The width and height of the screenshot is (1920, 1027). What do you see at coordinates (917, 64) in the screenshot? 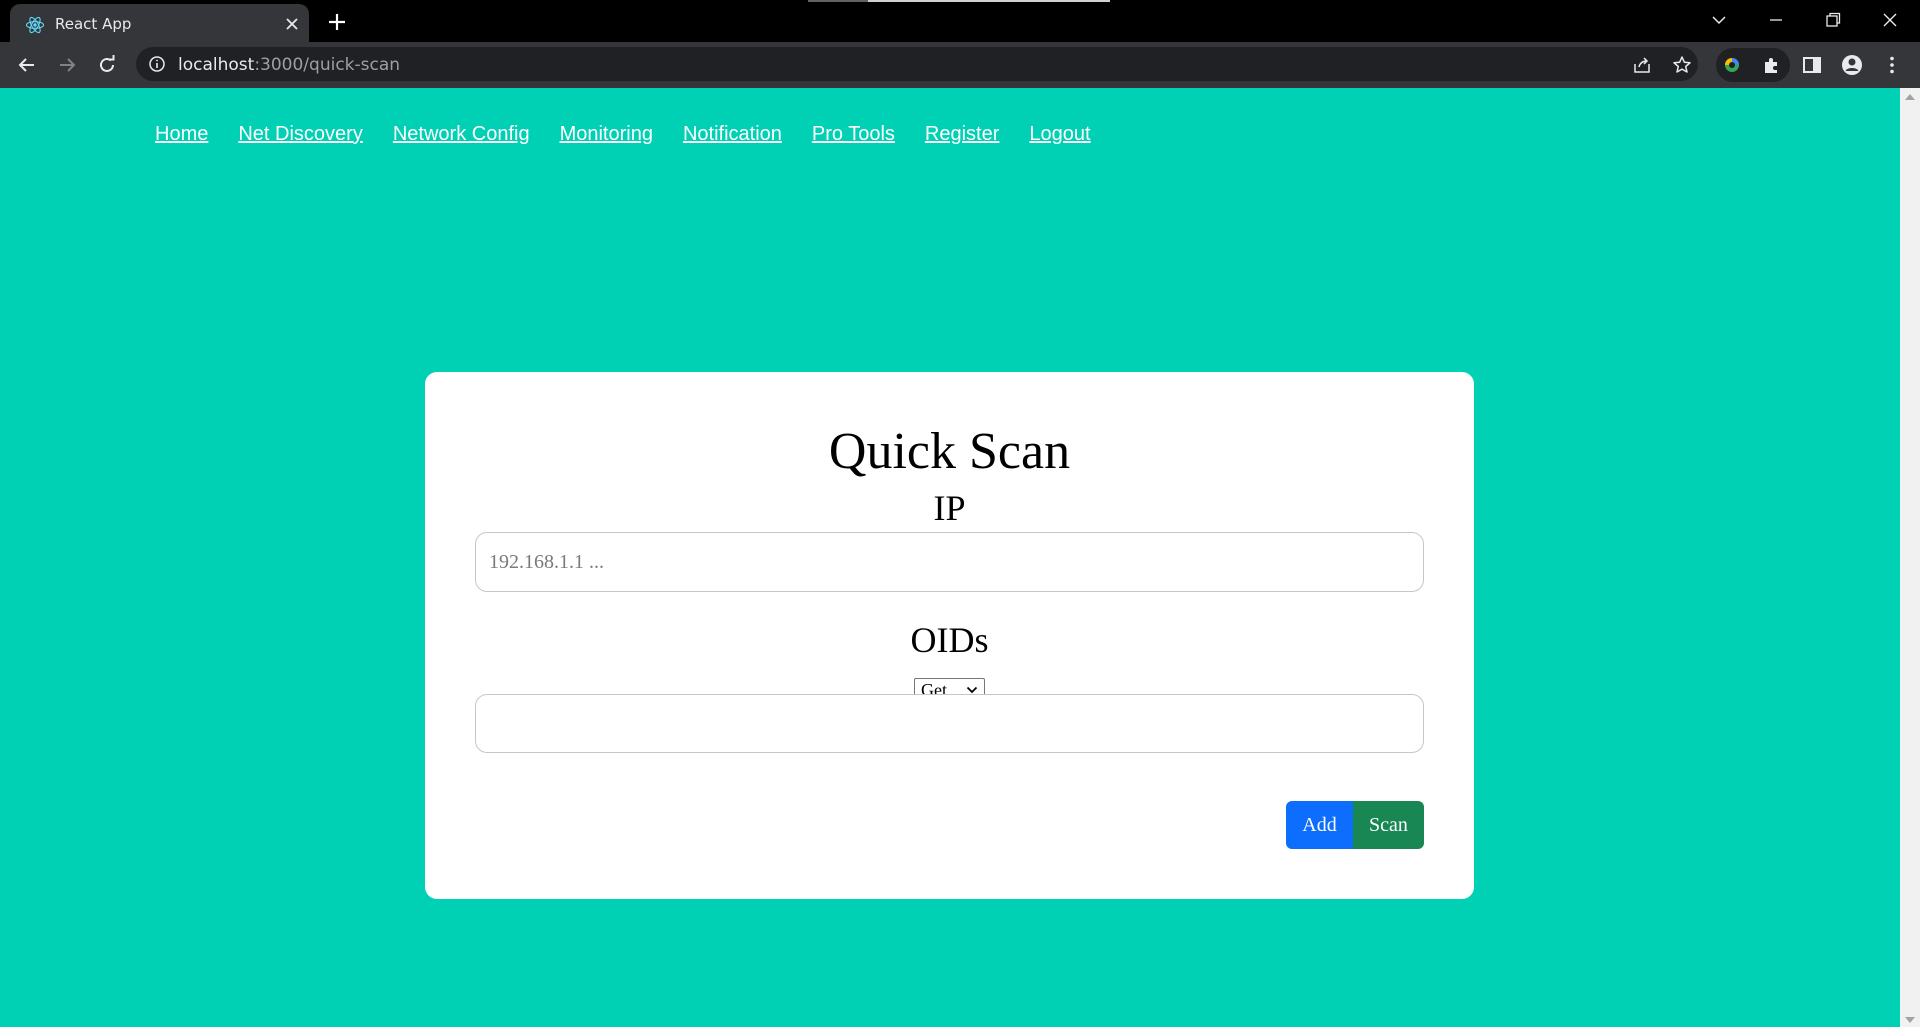
I see `address-bar: localhost:3000/quick-scan` at bounding box center [917, 64].